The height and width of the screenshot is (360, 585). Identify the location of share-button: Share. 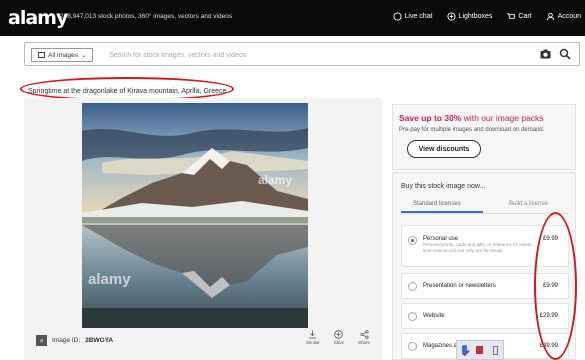
(364, 337).